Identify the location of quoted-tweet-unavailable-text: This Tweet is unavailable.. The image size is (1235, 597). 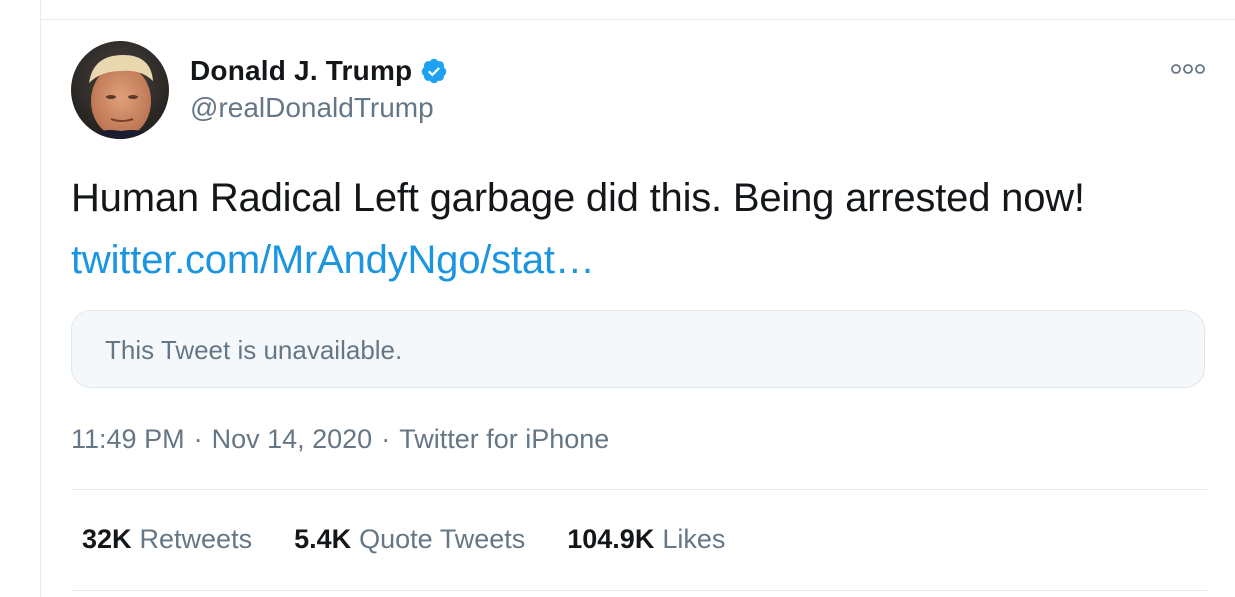
(254, 350).